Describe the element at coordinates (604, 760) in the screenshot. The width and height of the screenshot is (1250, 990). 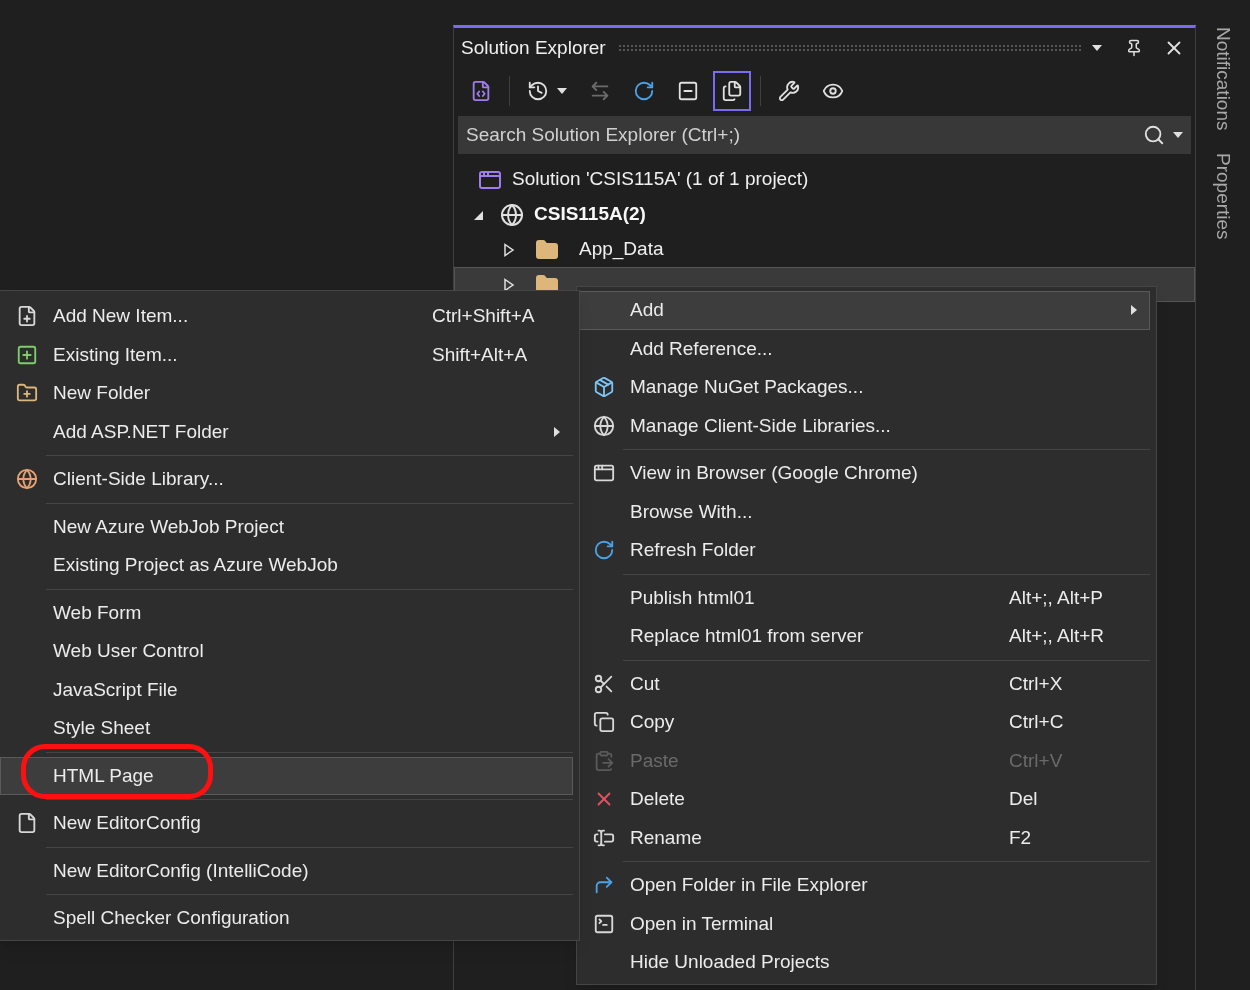
I see `clipboard-icon` at that location.